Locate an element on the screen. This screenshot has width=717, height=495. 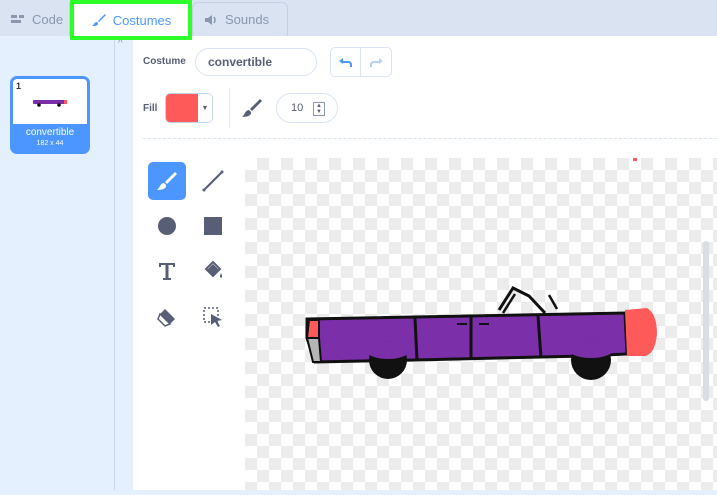
paint-bucket-icon is located at coordinates (213, 269).